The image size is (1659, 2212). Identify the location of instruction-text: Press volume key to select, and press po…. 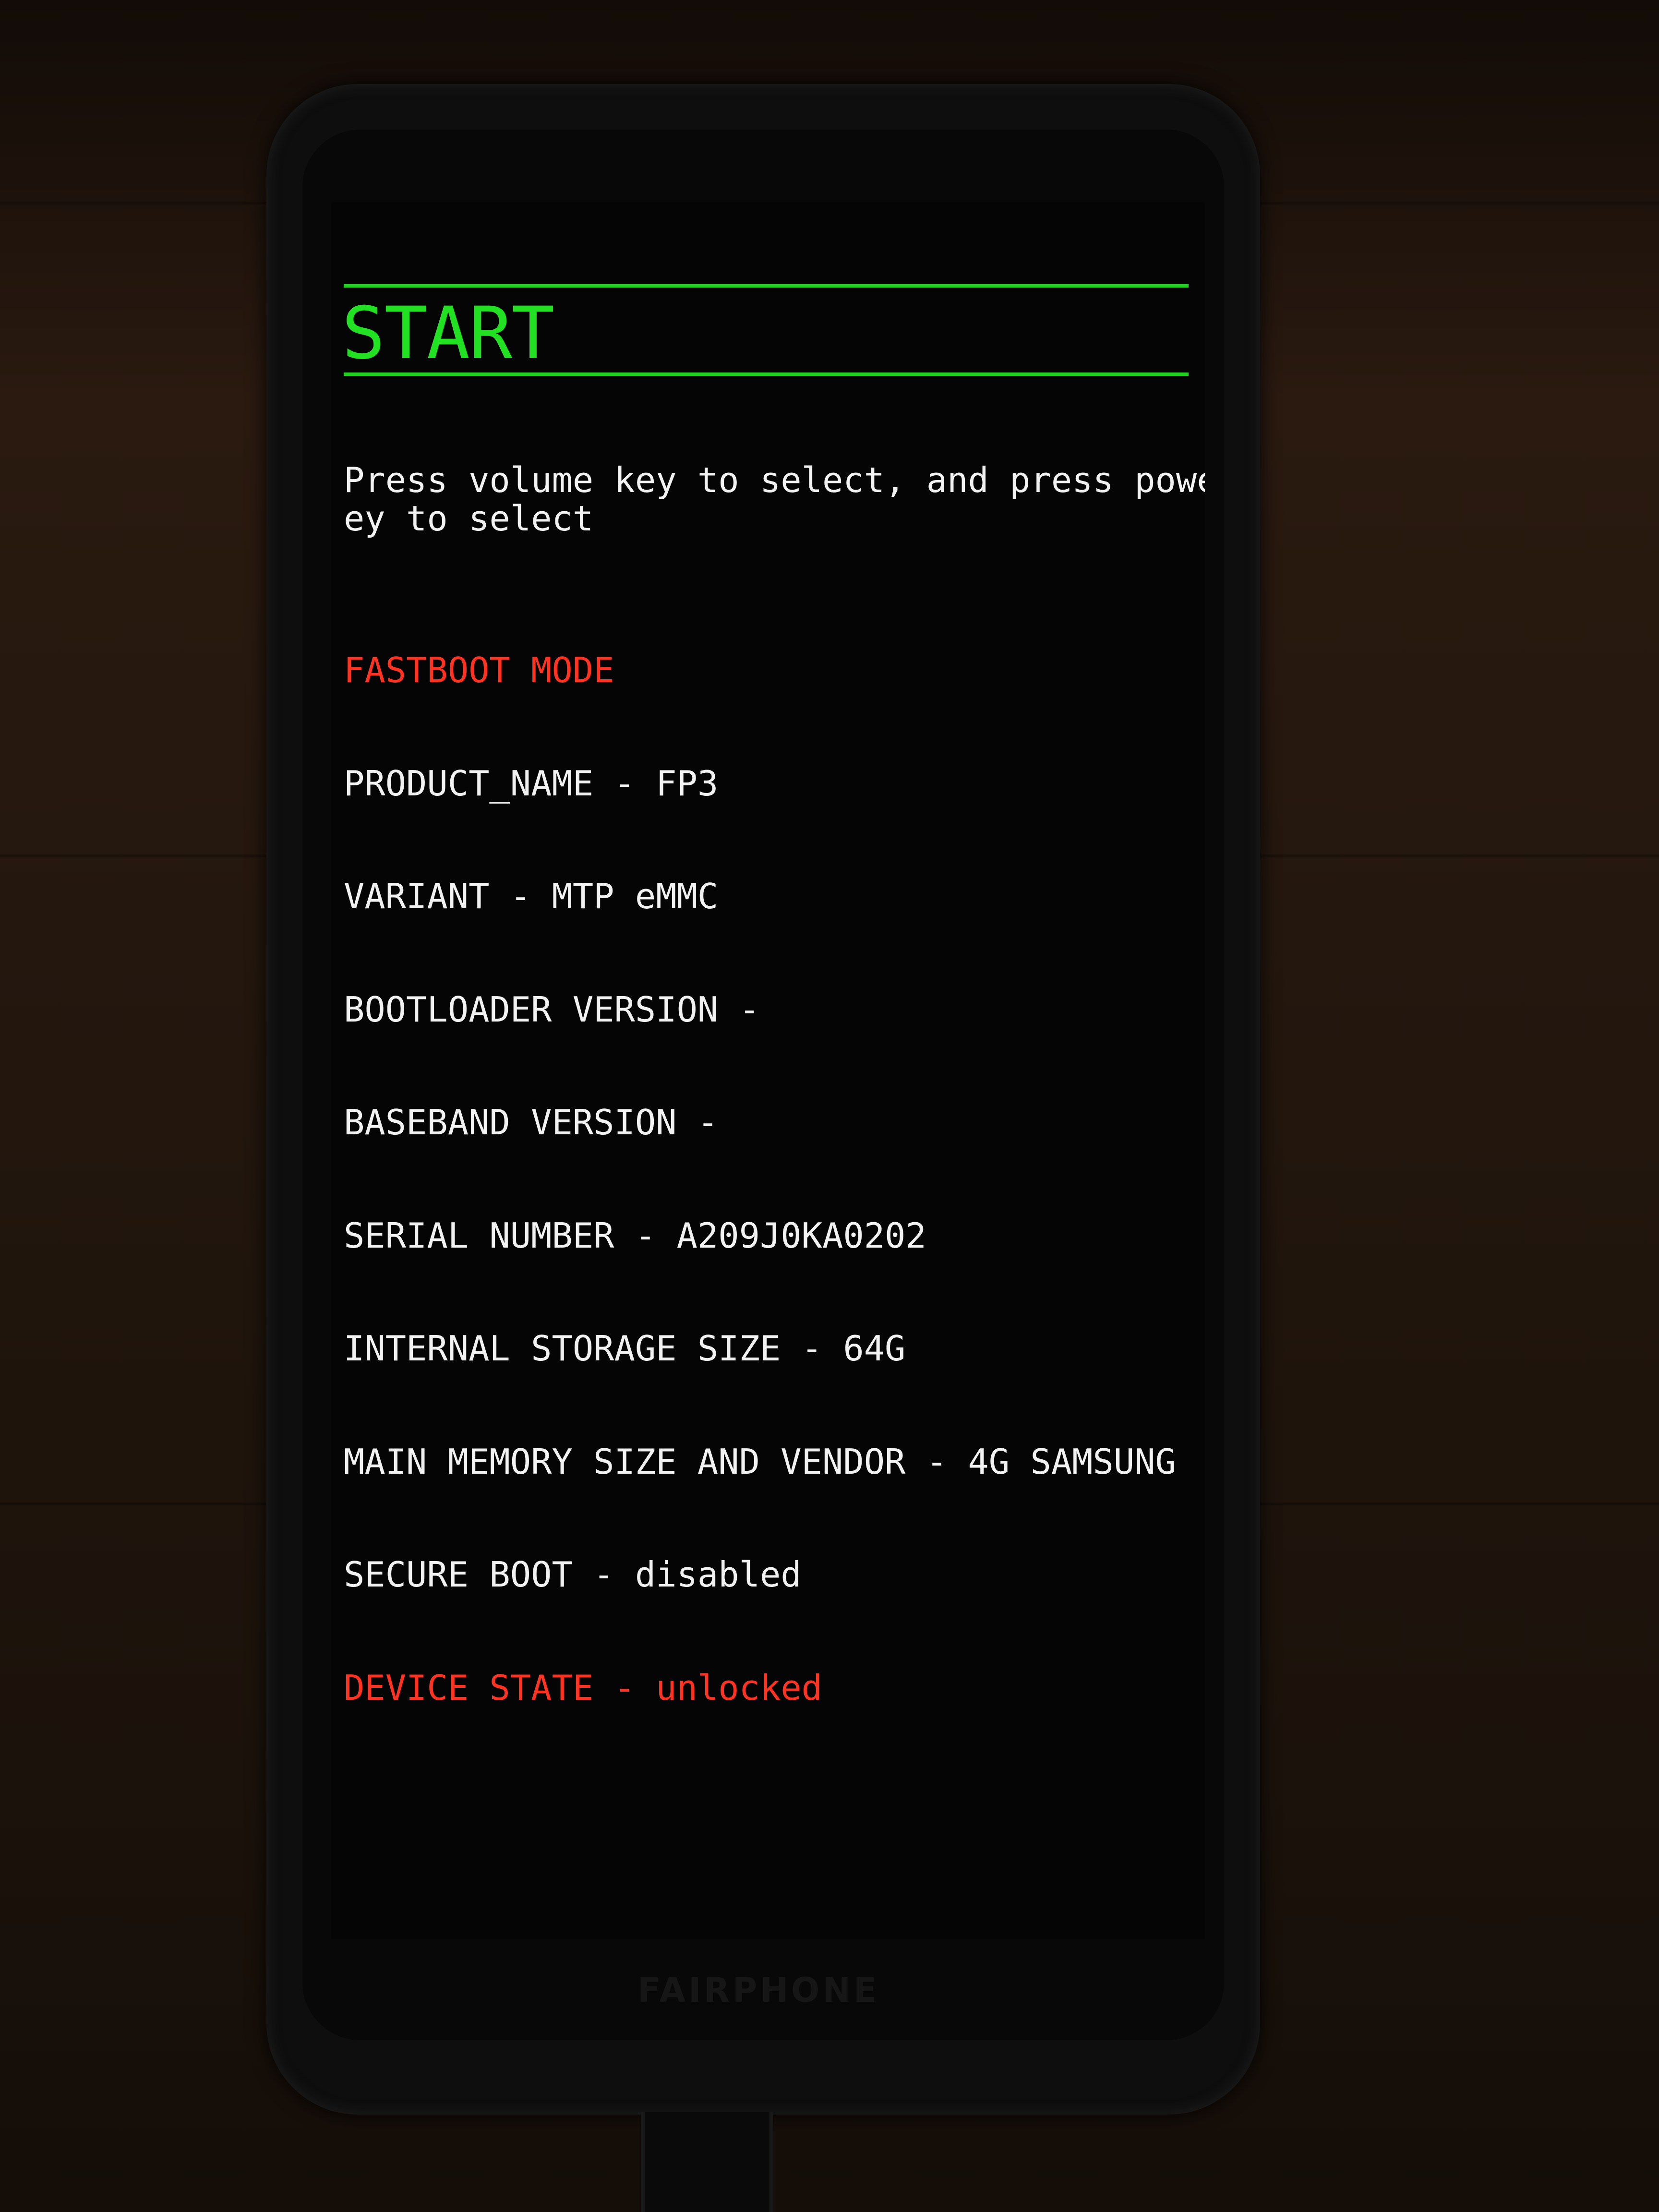
(774, 500).